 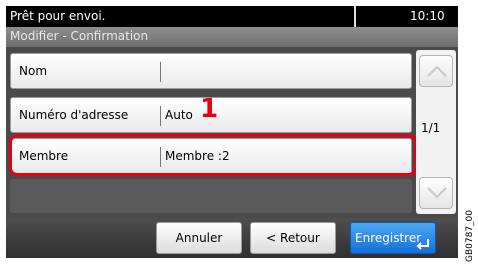 What do you see at coordinates (58, 16) in the screenshot?
I see `status-message: Prêt pour envoi.` at bounding box center [58, 16].